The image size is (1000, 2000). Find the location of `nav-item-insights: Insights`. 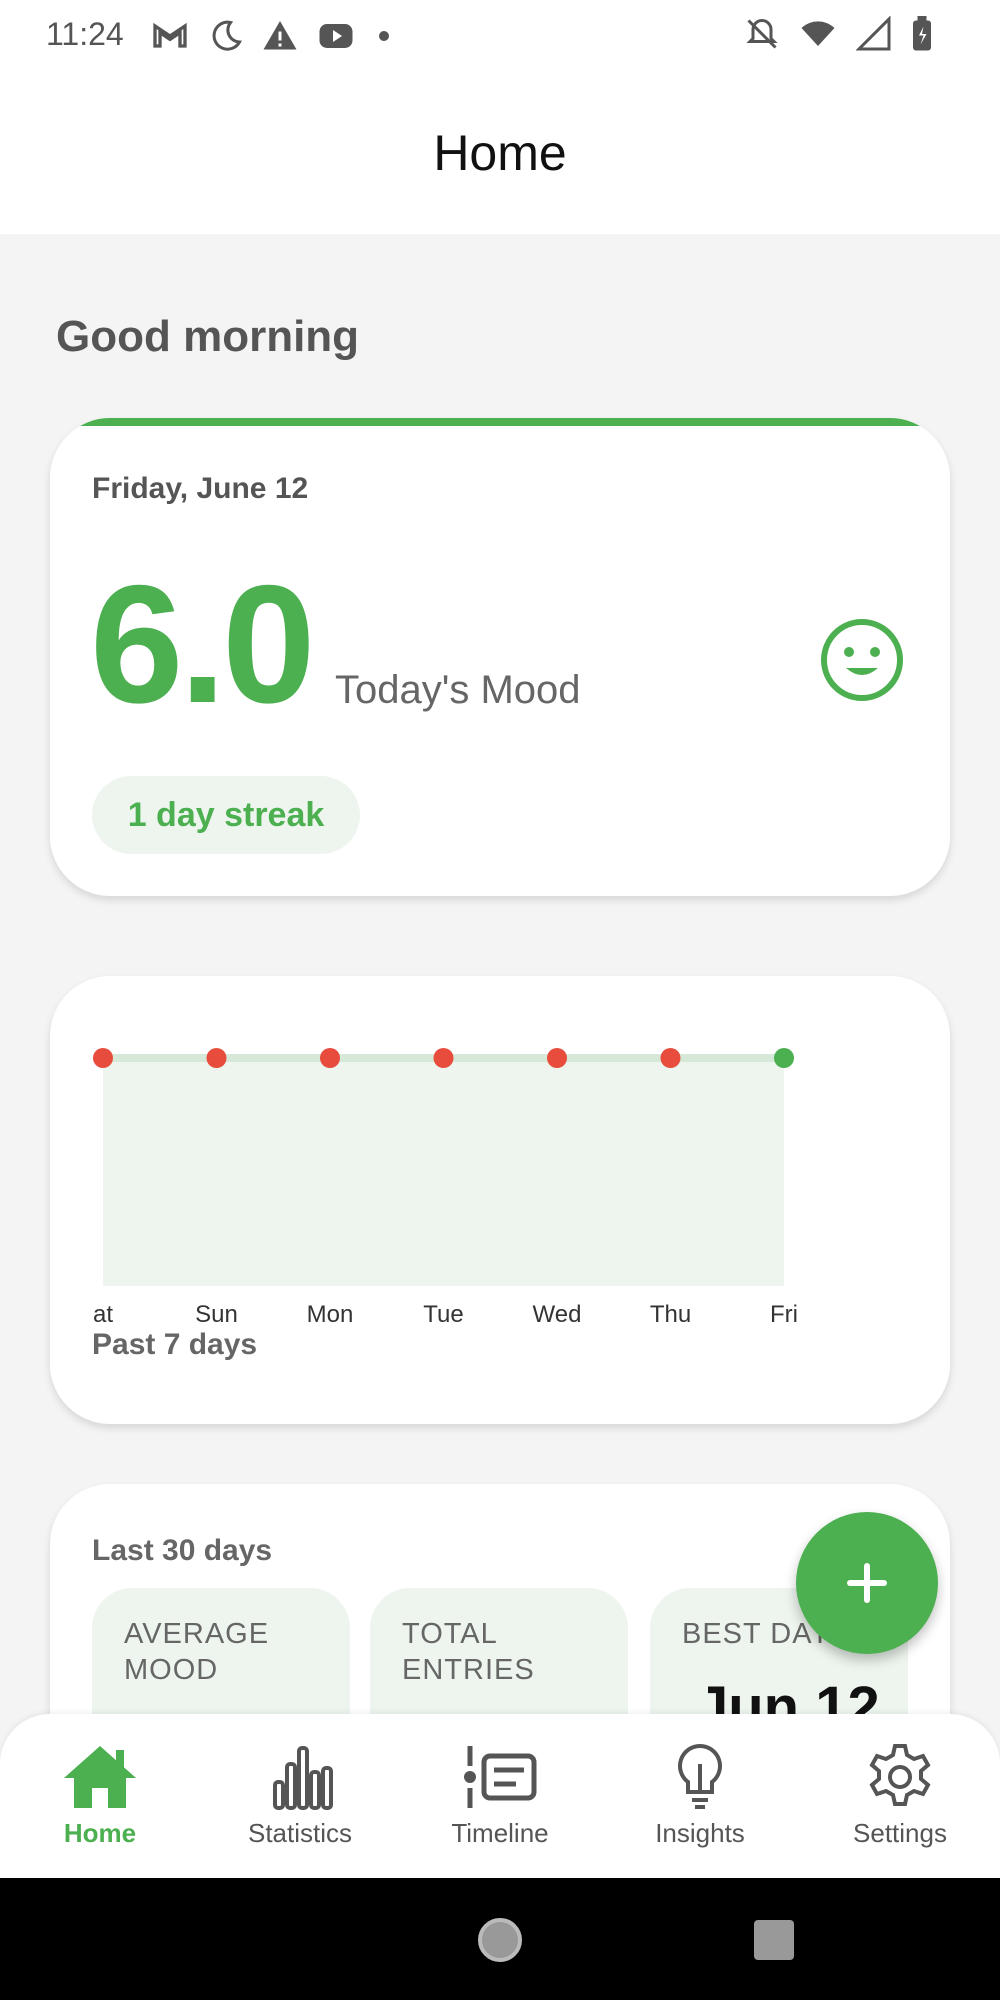

nav-item-insights: Insights is located at coordinates (700, 1802).